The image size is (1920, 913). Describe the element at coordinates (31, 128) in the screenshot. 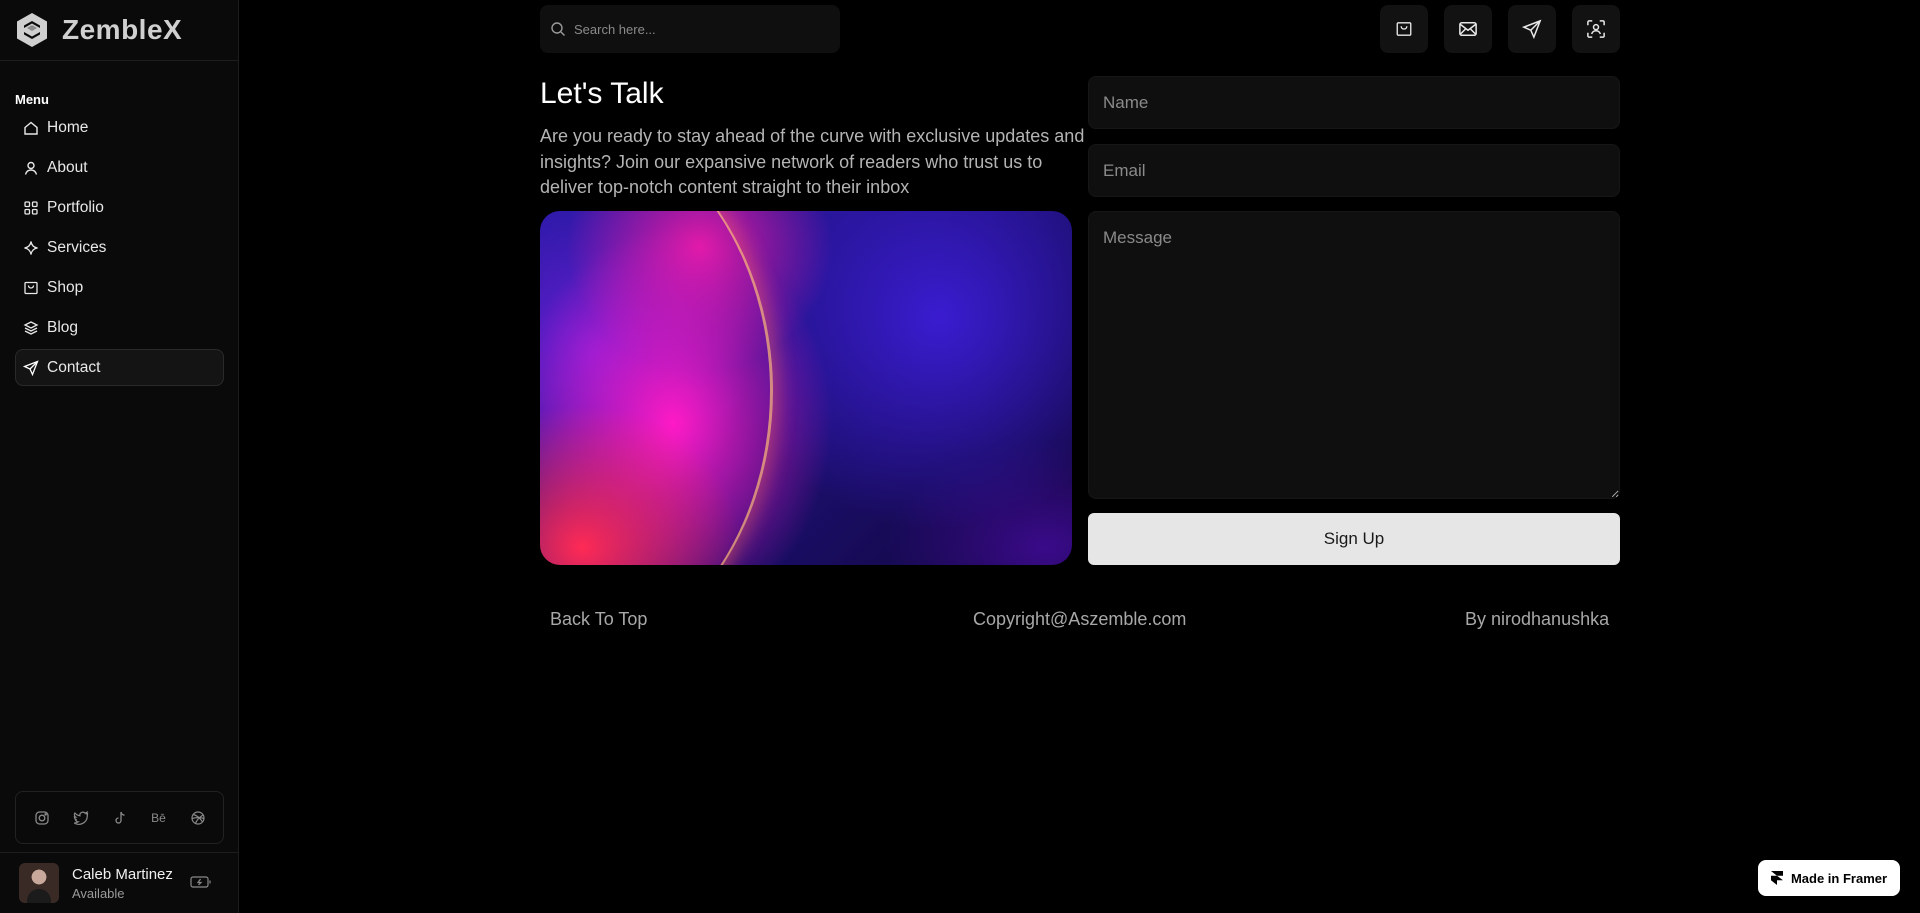

I see `home-icon` at that location.